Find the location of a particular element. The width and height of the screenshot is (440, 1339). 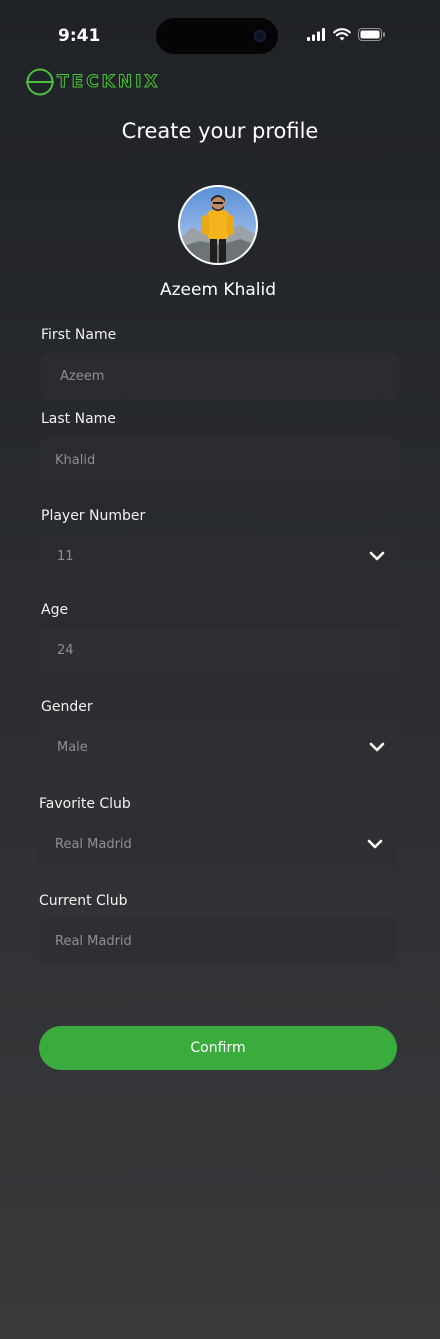

status-time: 9:41 is located at coordinates (79, 36).